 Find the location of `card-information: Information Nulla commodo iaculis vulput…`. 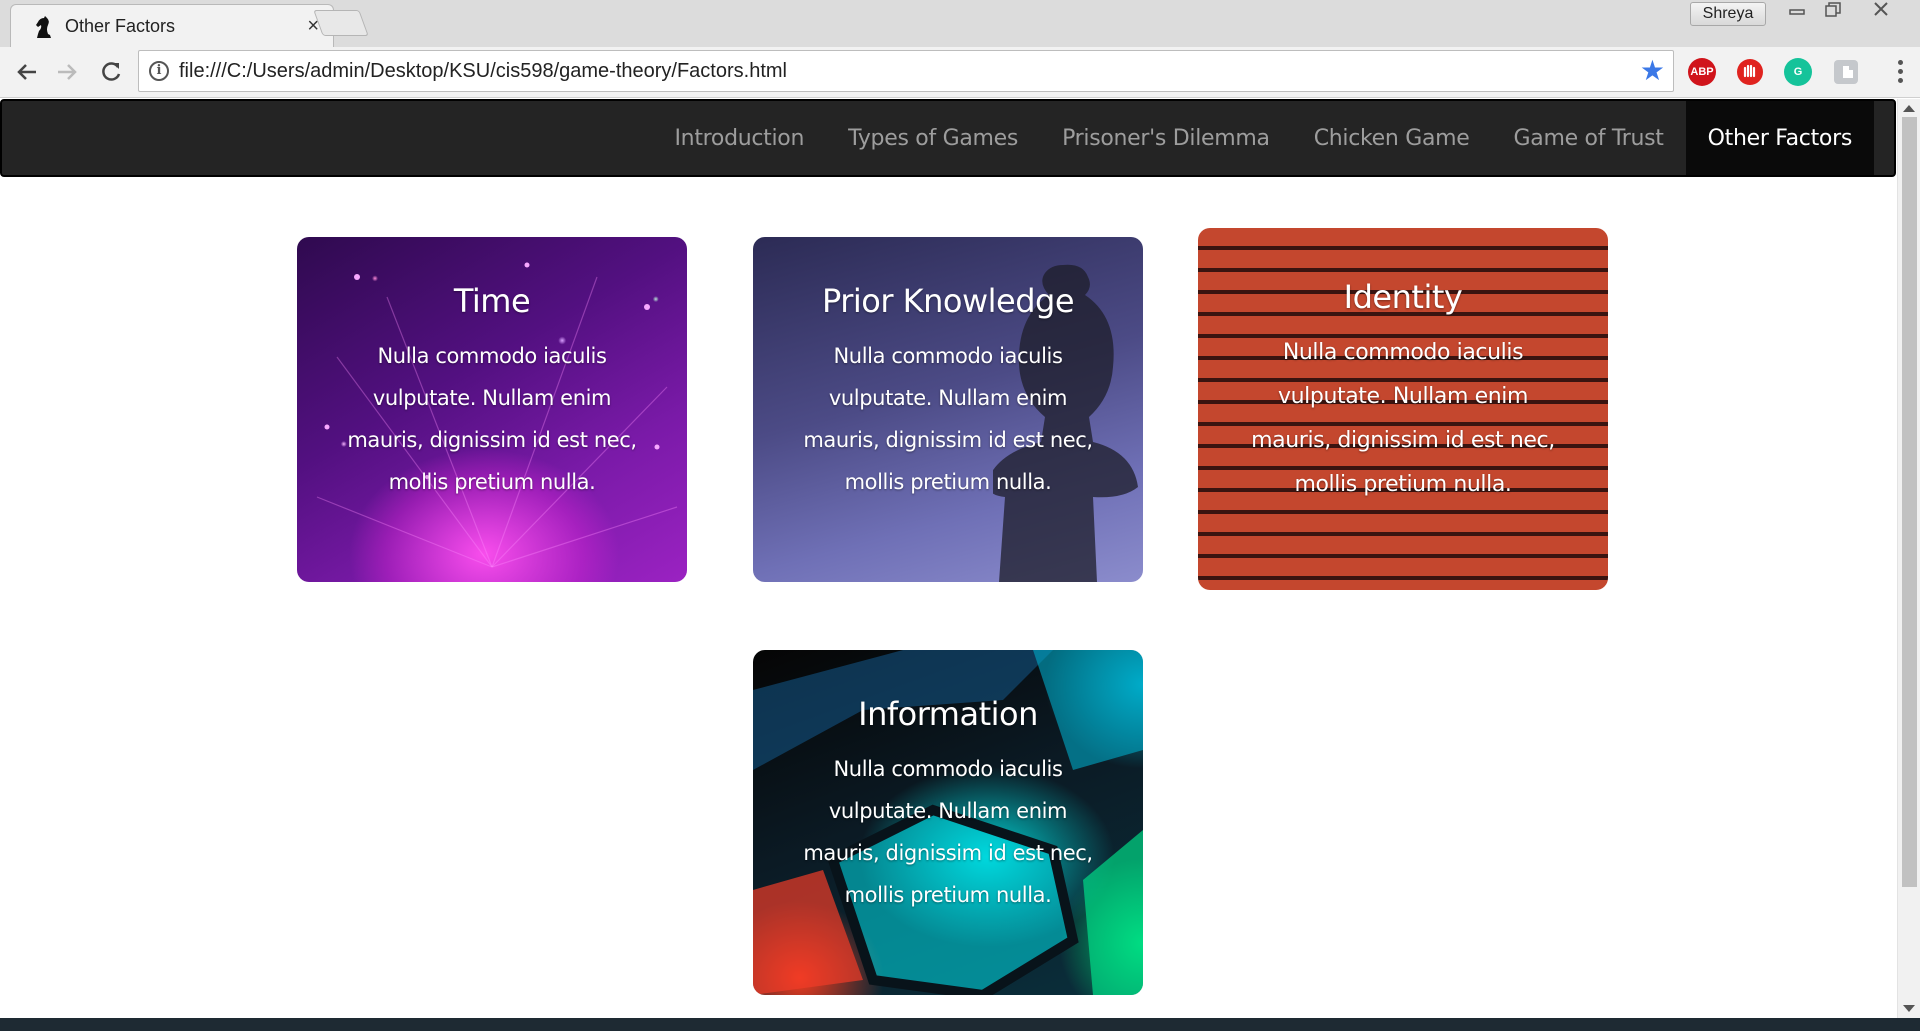

card-information: Information Nulla commodo iaculis vulput… is located at coordinates (948, 822).